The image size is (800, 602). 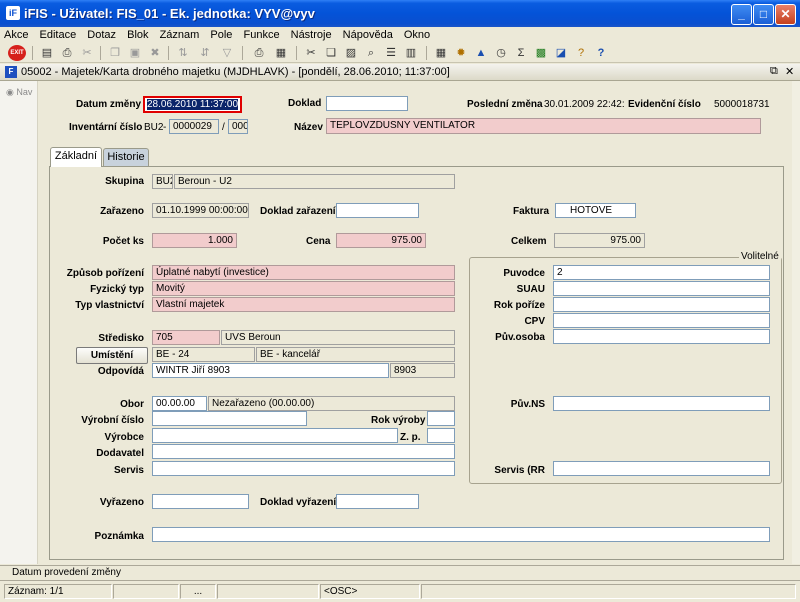 What do you see at coordinates (24, 92) in the screenshot?
I see `nav-text: Nav` at bounding box center [24, 92].